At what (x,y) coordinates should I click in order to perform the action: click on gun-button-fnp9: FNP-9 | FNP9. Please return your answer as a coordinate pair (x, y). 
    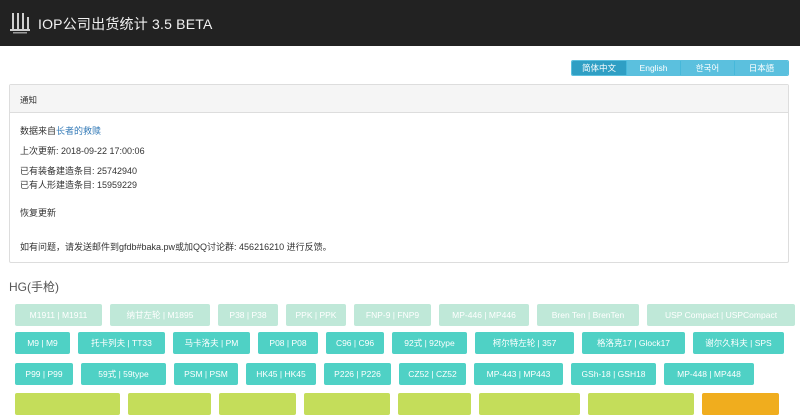
    Looking at the image, I should click on (392, 315).